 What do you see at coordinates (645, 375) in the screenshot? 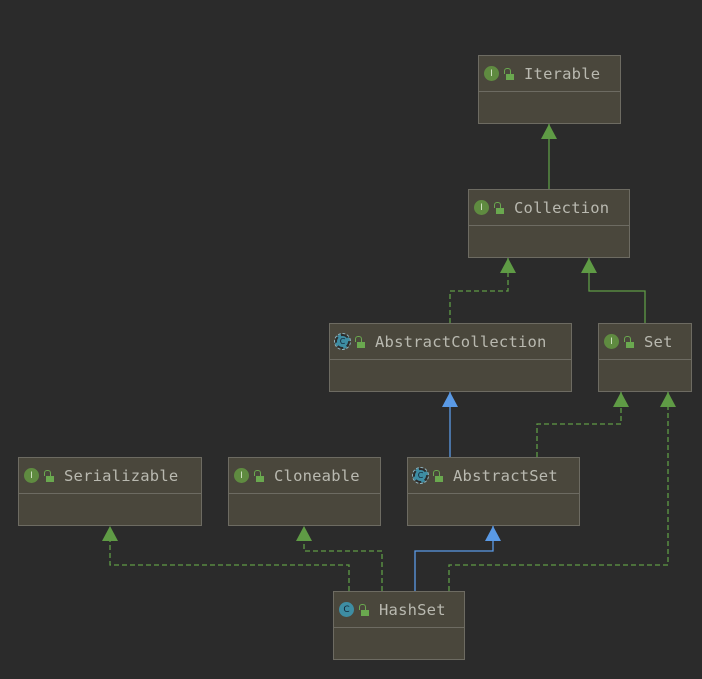
I see `node-set-members` at bounding box center [645, 375].